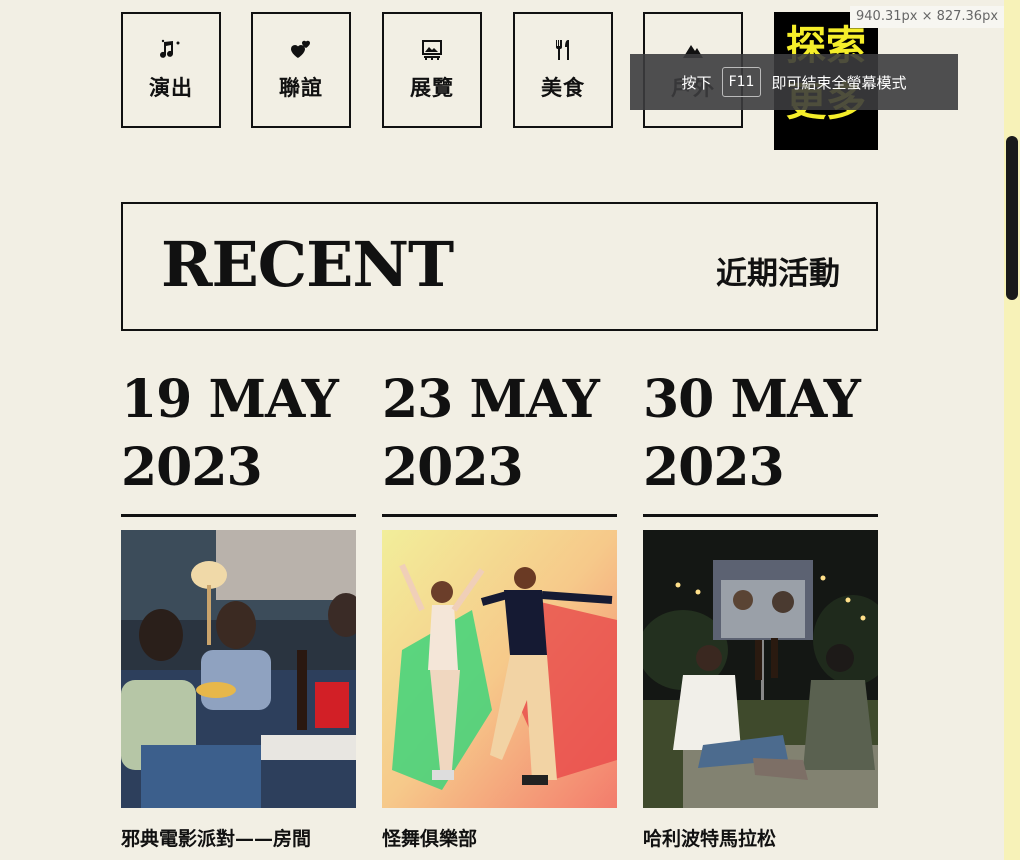  Describe the element at coordinates (171, 87) in the screenshot. I see `category-label: 演出` at that location.